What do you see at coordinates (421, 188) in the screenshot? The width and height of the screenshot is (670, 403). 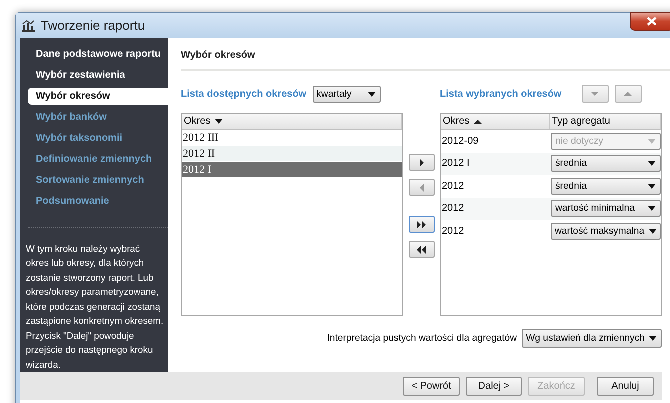 I see `arrow-left-icon` at bounding box center [421, 188].